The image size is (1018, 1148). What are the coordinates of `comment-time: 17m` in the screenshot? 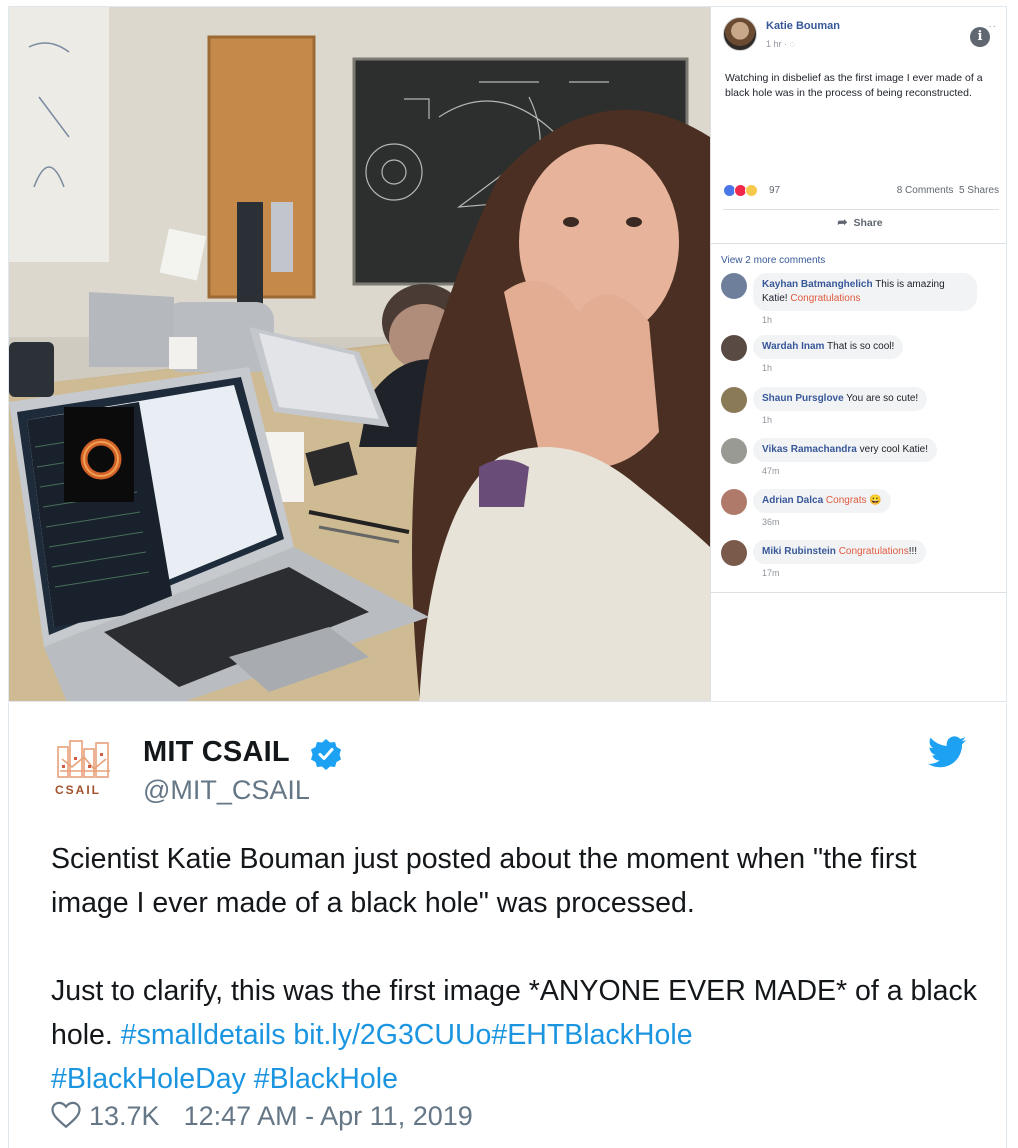 It's located at (771, 573).